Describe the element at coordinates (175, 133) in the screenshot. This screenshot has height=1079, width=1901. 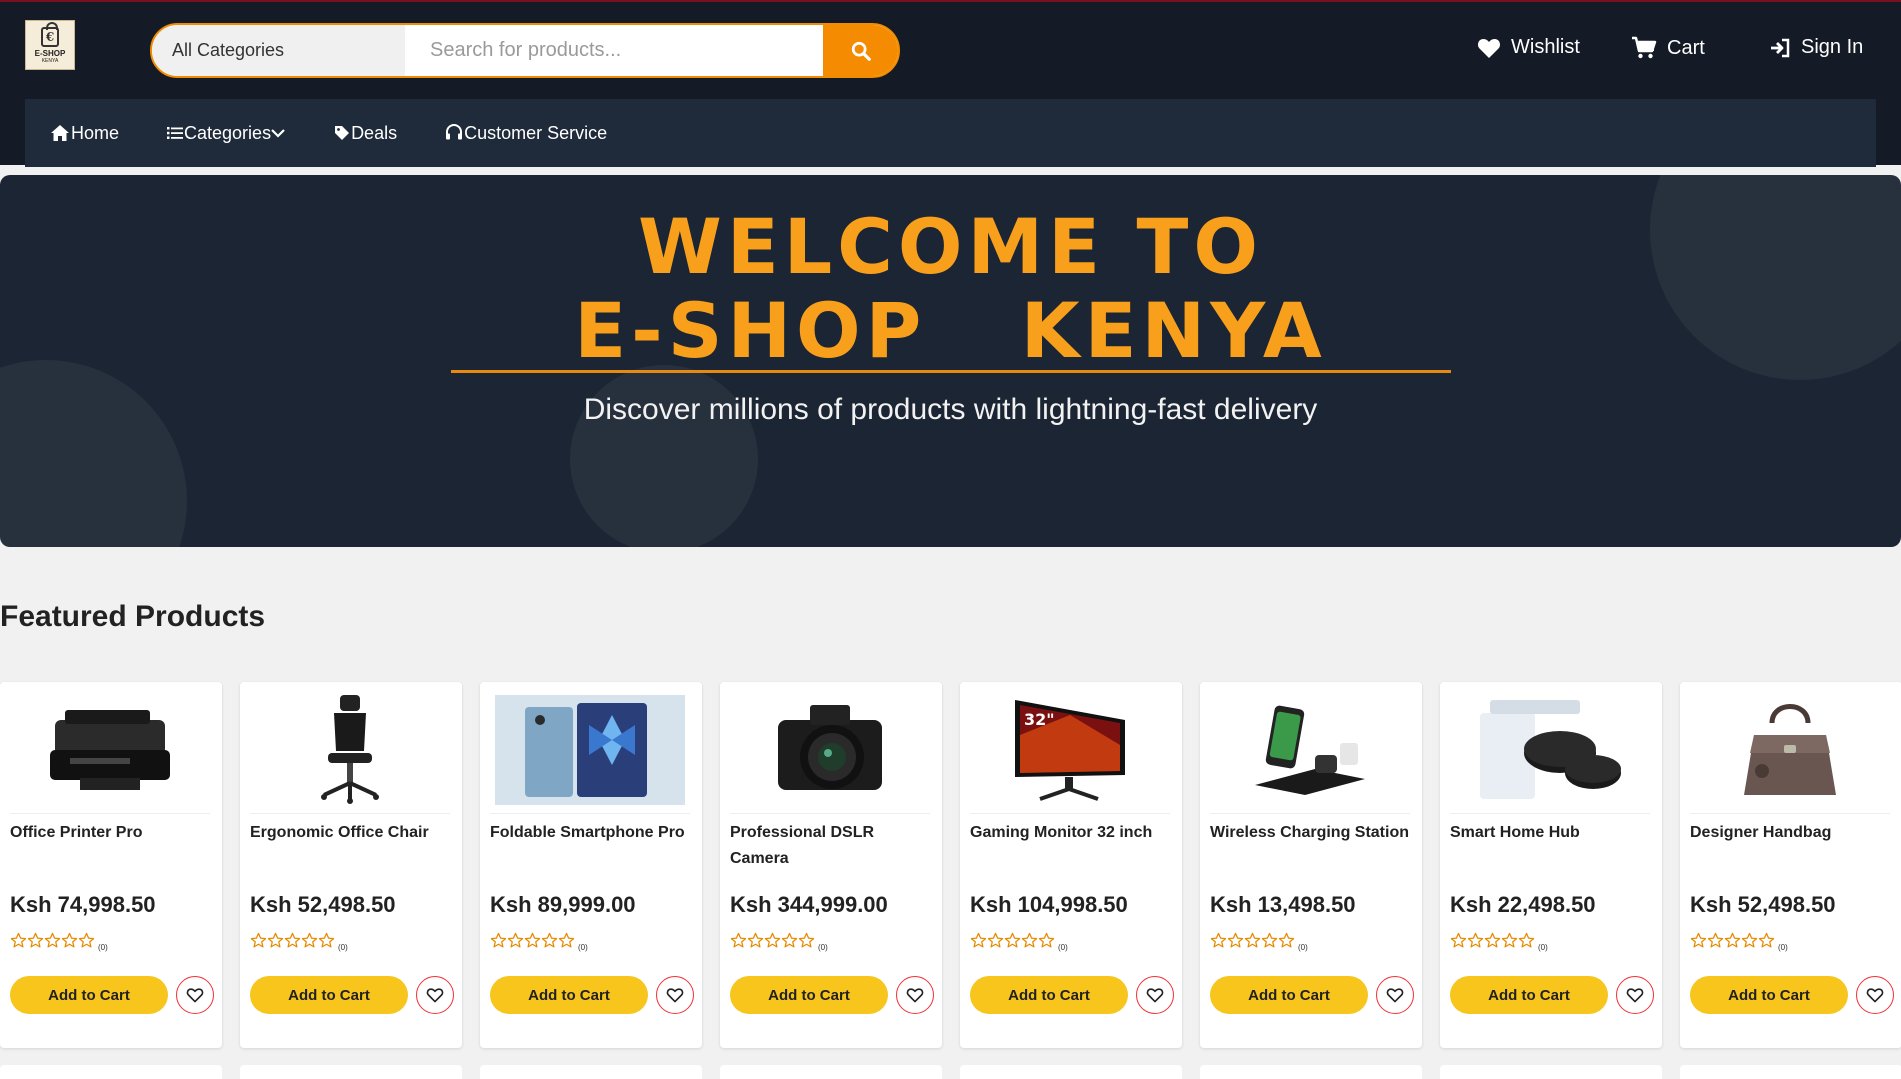
I see `list-icon` at that location.